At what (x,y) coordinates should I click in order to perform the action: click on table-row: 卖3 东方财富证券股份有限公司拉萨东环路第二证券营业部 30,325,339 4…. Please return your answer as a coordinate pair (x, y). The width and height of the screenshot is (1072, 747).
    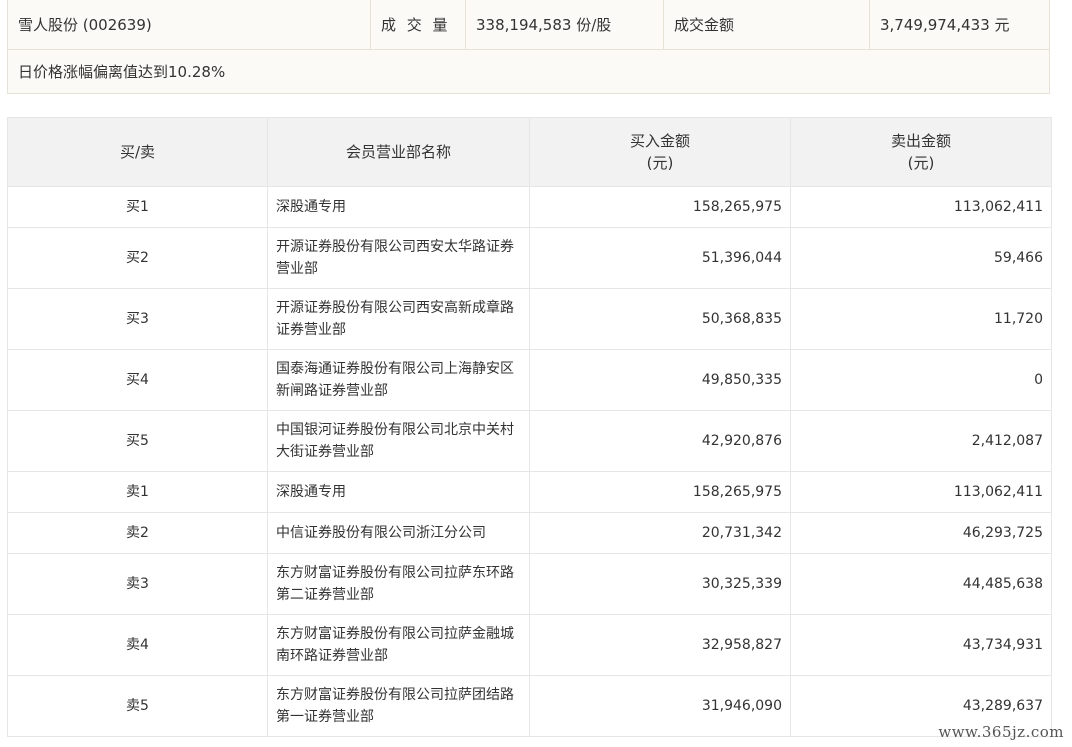
    Looking at the image, I should click on (529, 584).